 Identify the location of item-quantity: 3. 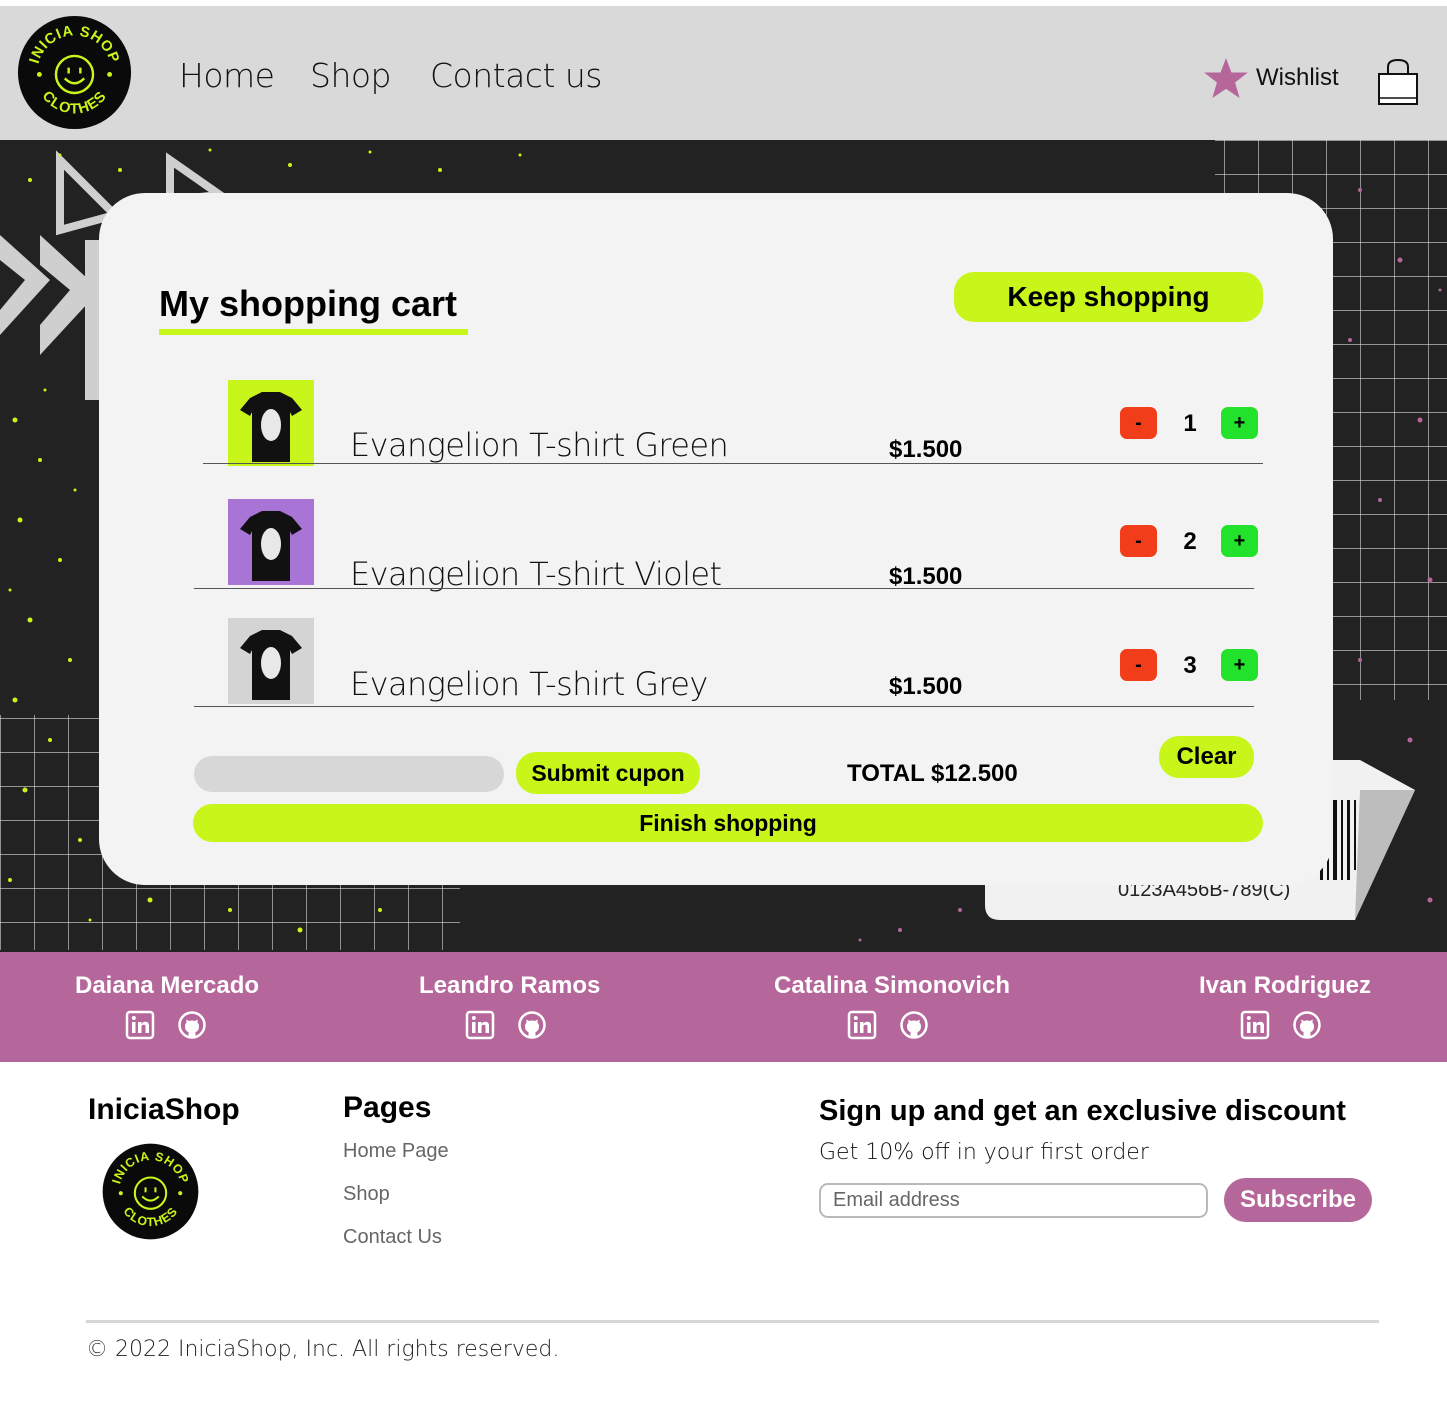
(1190, 665).